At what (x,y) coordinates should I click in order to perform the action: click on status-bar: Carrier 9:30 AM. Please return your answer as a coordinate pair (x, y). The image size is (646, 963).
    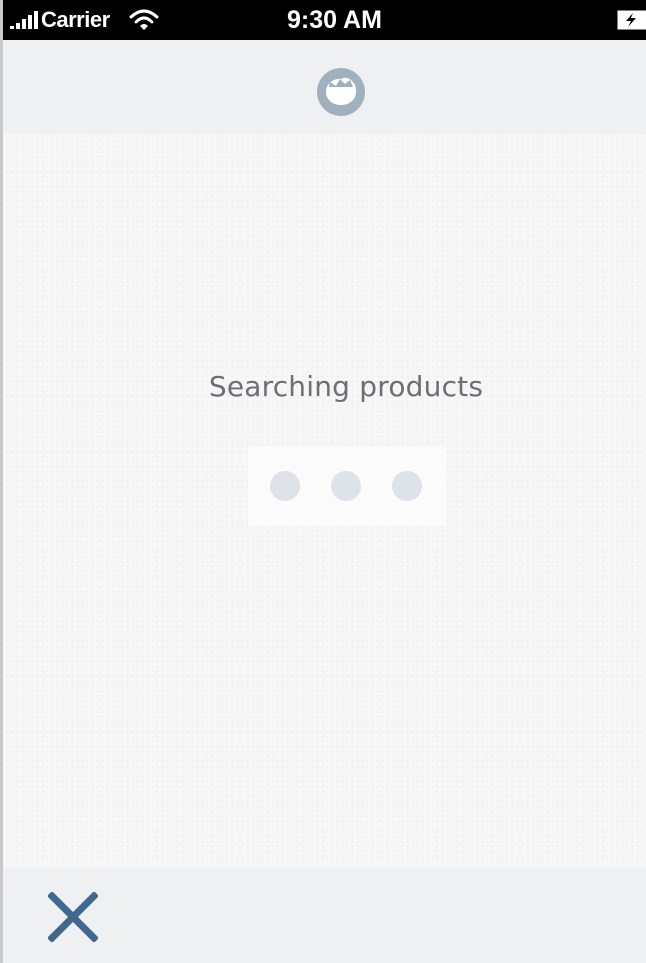
    Looking at the image, I should click on (323, 20).